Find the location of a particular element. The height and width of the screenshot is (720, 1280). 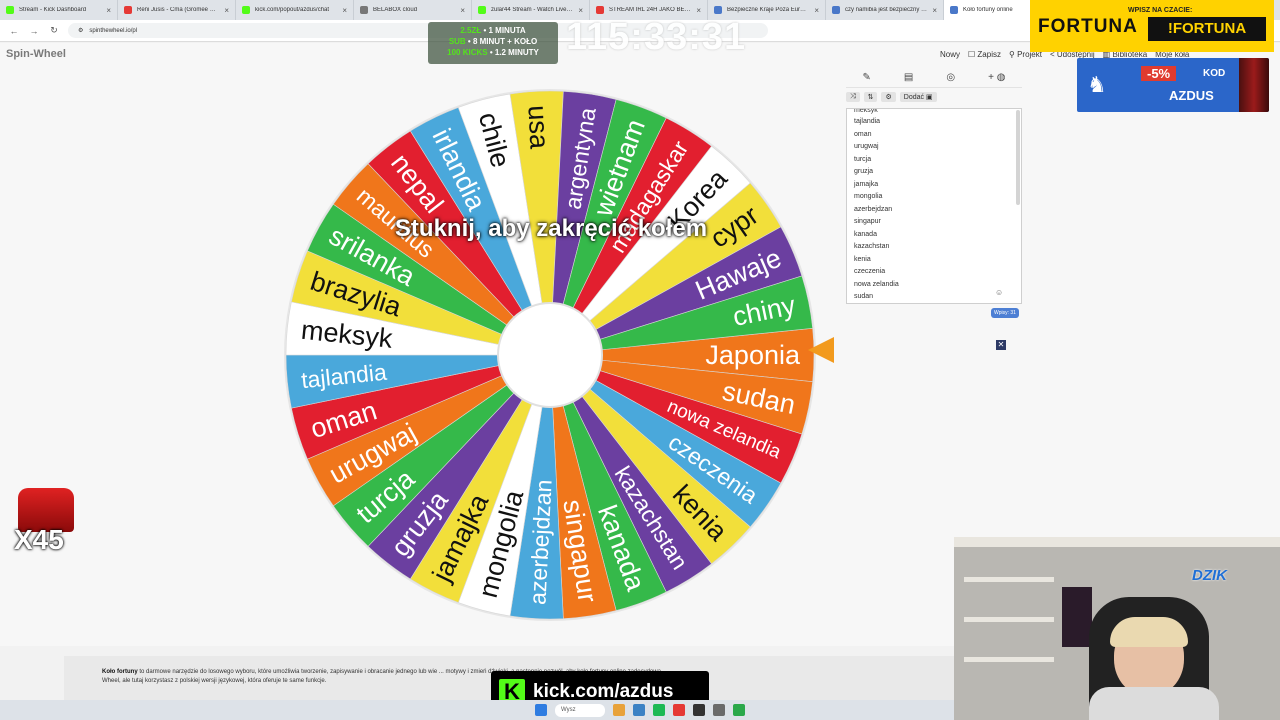

add-image-button: Dodać ▣ is located at coordinates (918, 97).